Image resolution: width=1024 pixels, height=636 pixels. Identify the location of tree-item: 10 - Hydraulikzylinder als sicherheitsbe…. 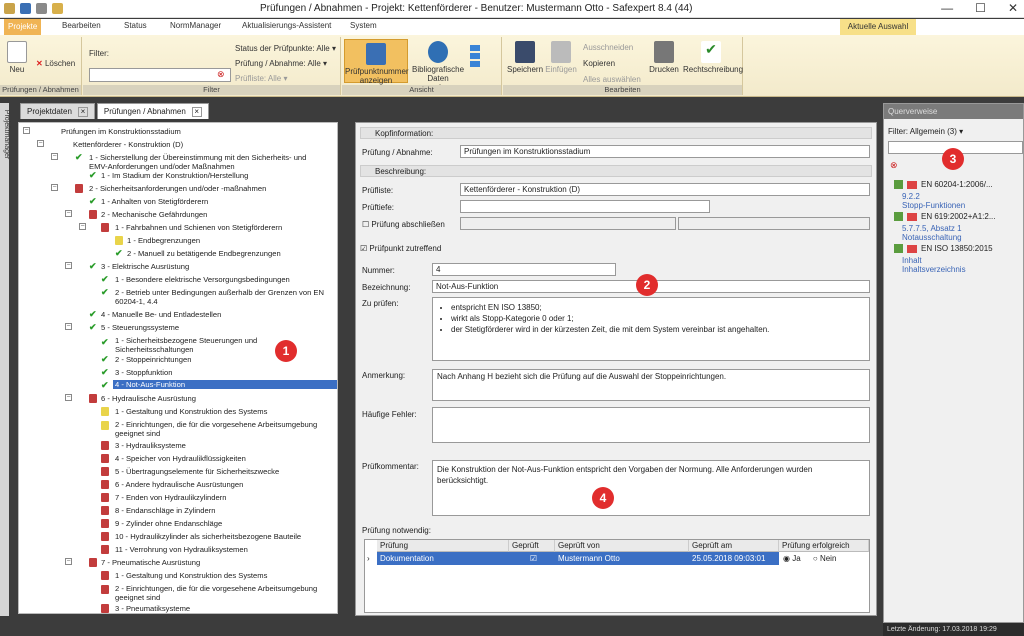
(208, 536).